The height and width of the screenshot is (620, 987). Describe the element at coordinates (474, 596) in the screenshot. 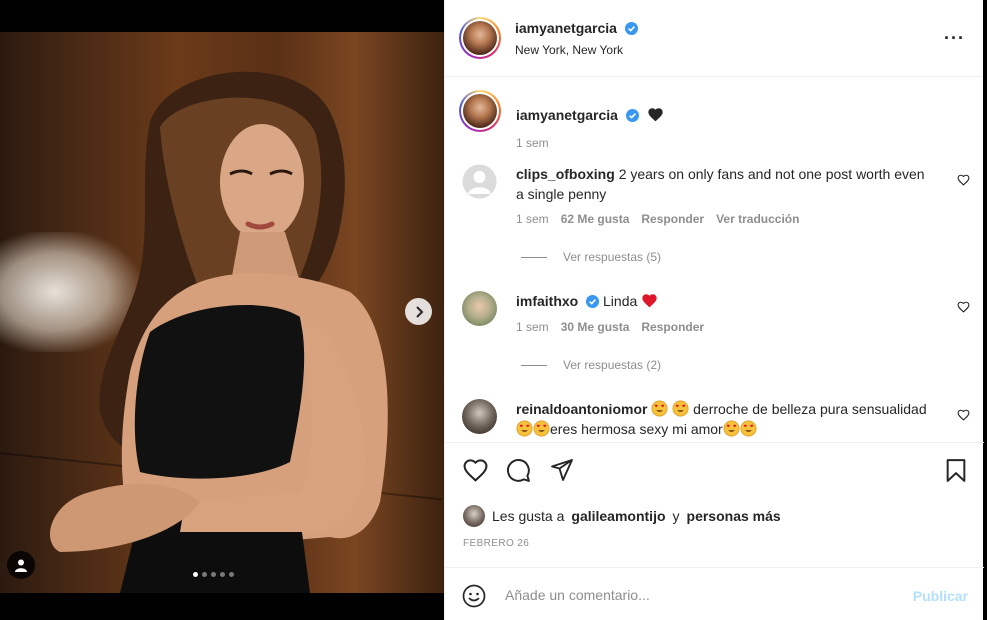

I see `emoji-picker-icon` at that location.